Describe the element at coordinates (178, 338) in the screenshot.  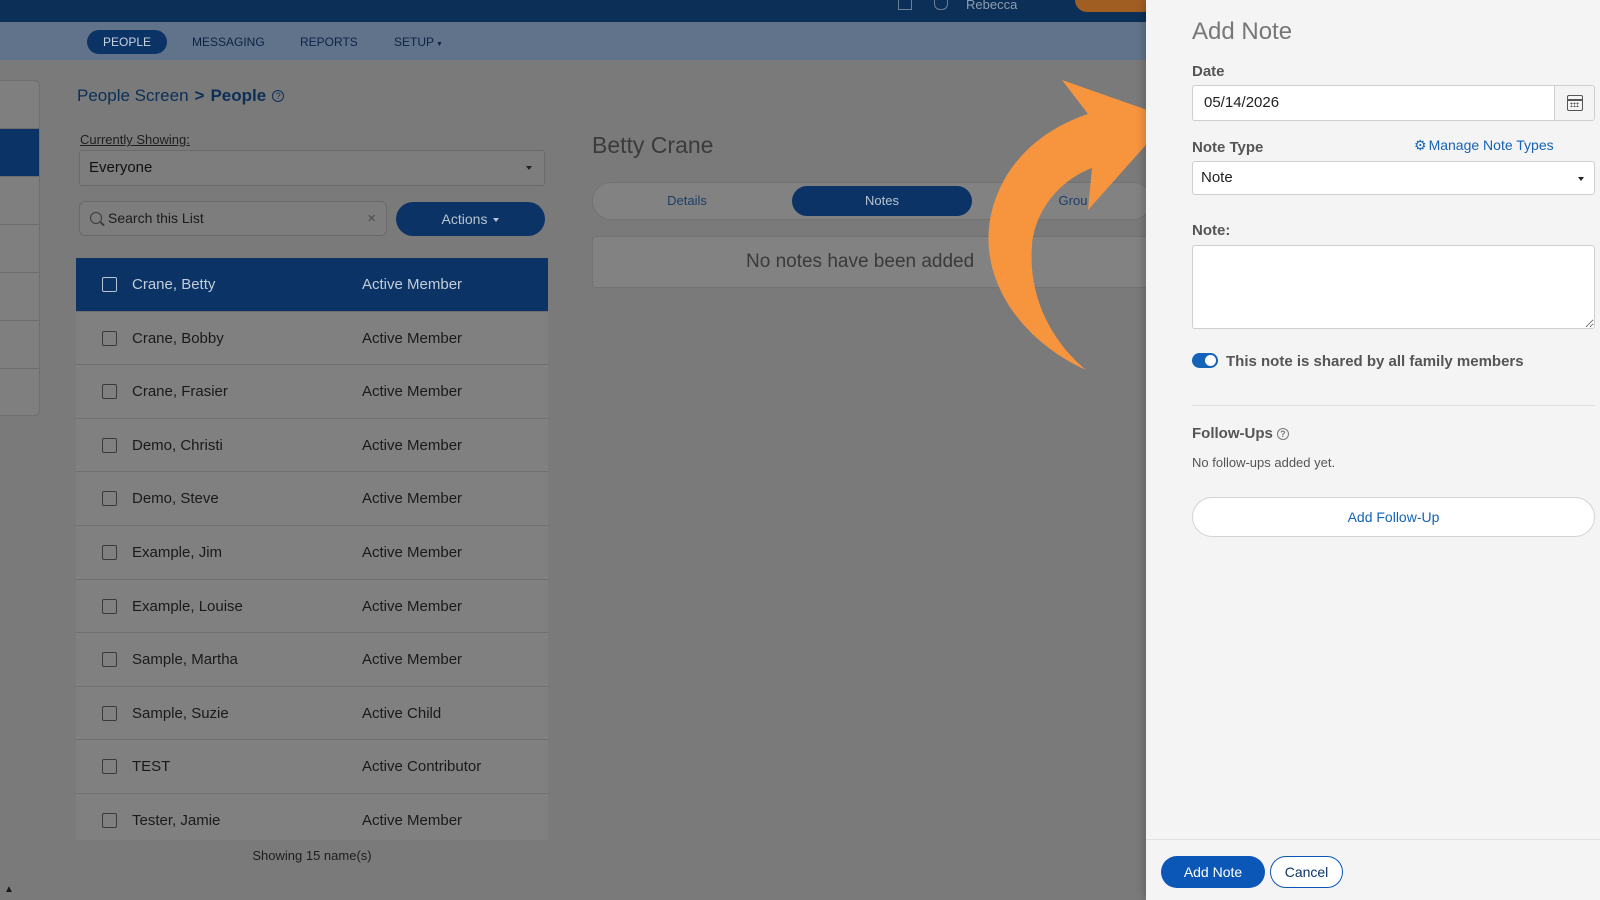
I see `person-name: Crane, Bobby` at that location.